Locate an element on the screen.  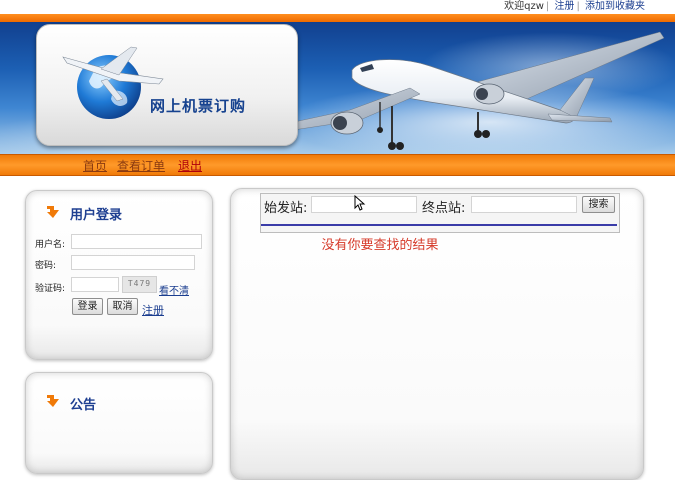
destination-input is located at coordinates (524, 204).